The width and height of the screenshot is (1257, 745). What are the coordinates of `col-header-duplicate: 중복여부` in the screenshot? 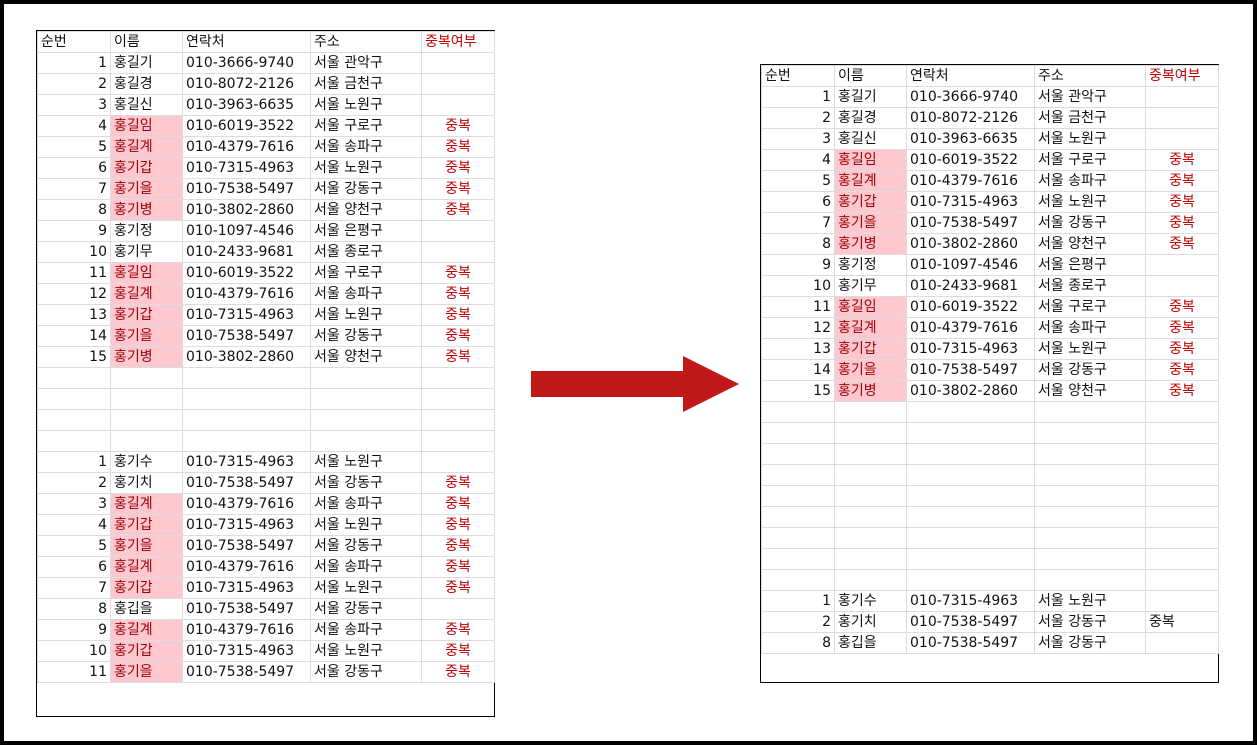 It's located at (1182, 76).